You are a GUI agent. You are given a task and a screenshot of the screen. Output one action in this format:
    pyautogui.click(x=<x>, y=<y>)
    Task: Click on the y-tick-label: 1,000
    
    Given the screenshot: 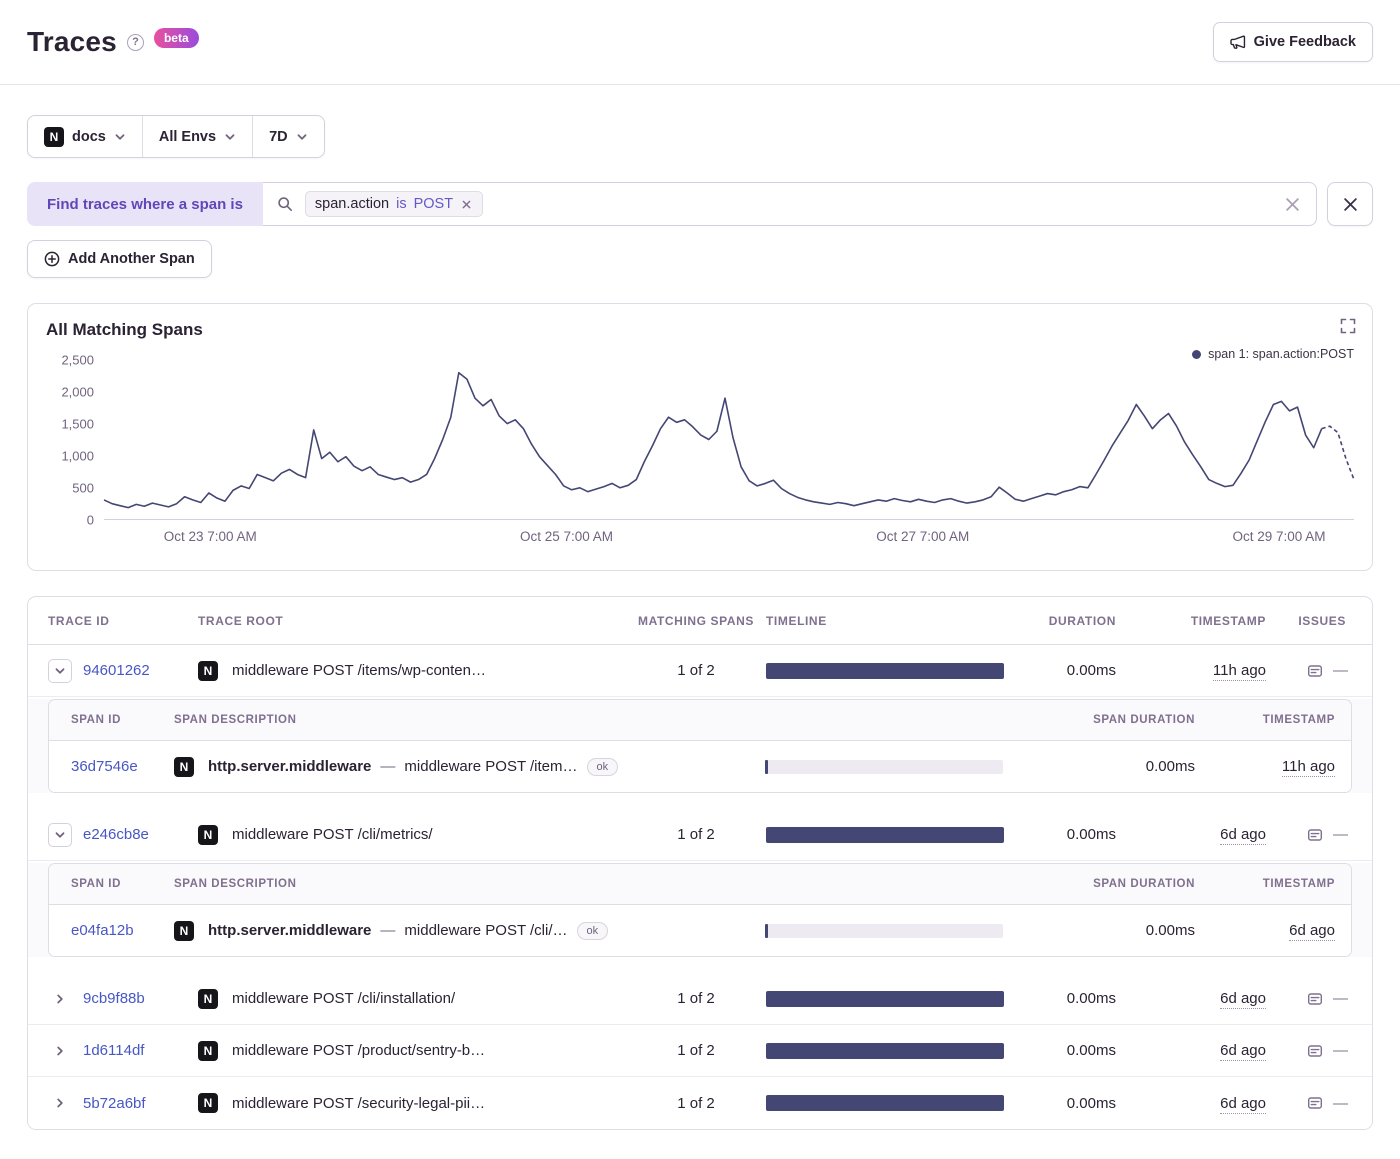 What is the action you would take?
    pyautogui.click(x=77, y=456)
    